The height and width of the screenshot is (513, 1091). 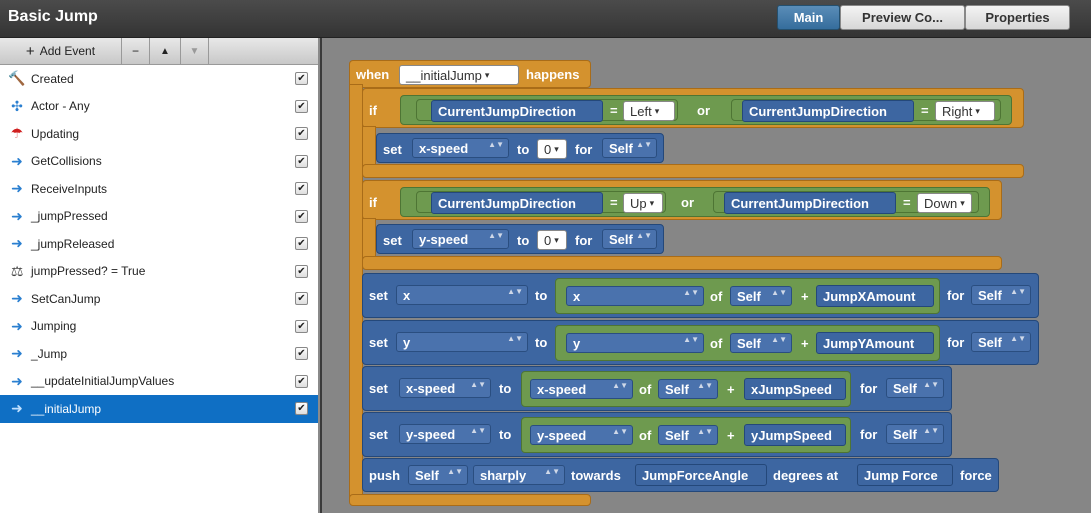 I want to click on attribute-pill: Jump Force, so click(x=905, y=475).